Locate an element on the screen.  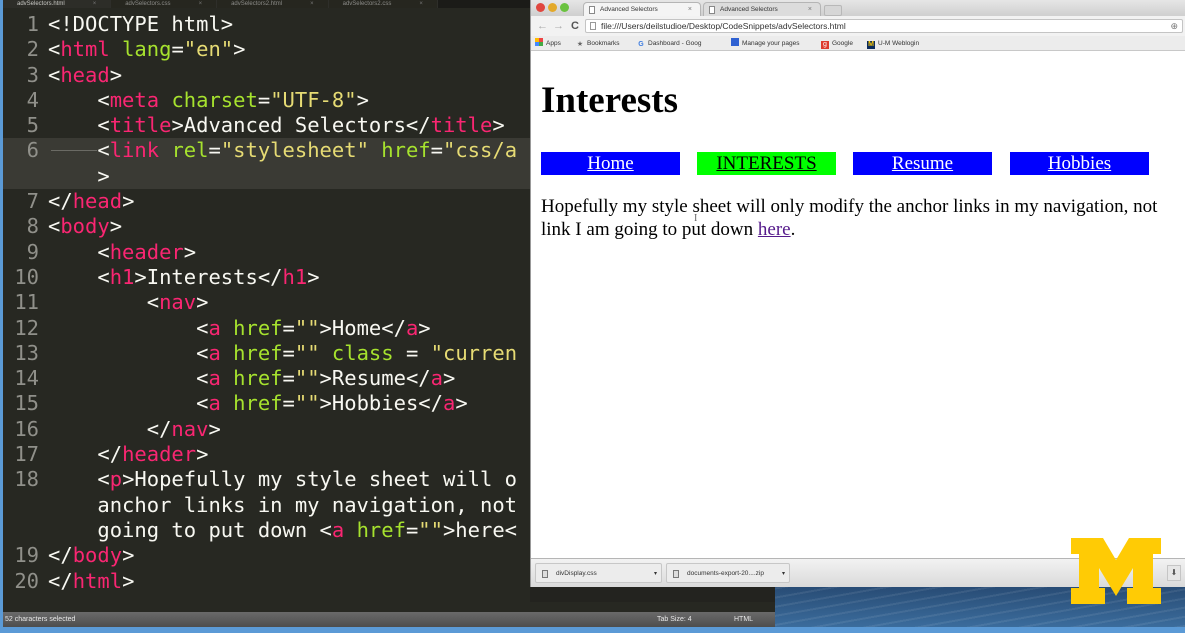
screen-edge-bottom is located at coordinates (592, 630).